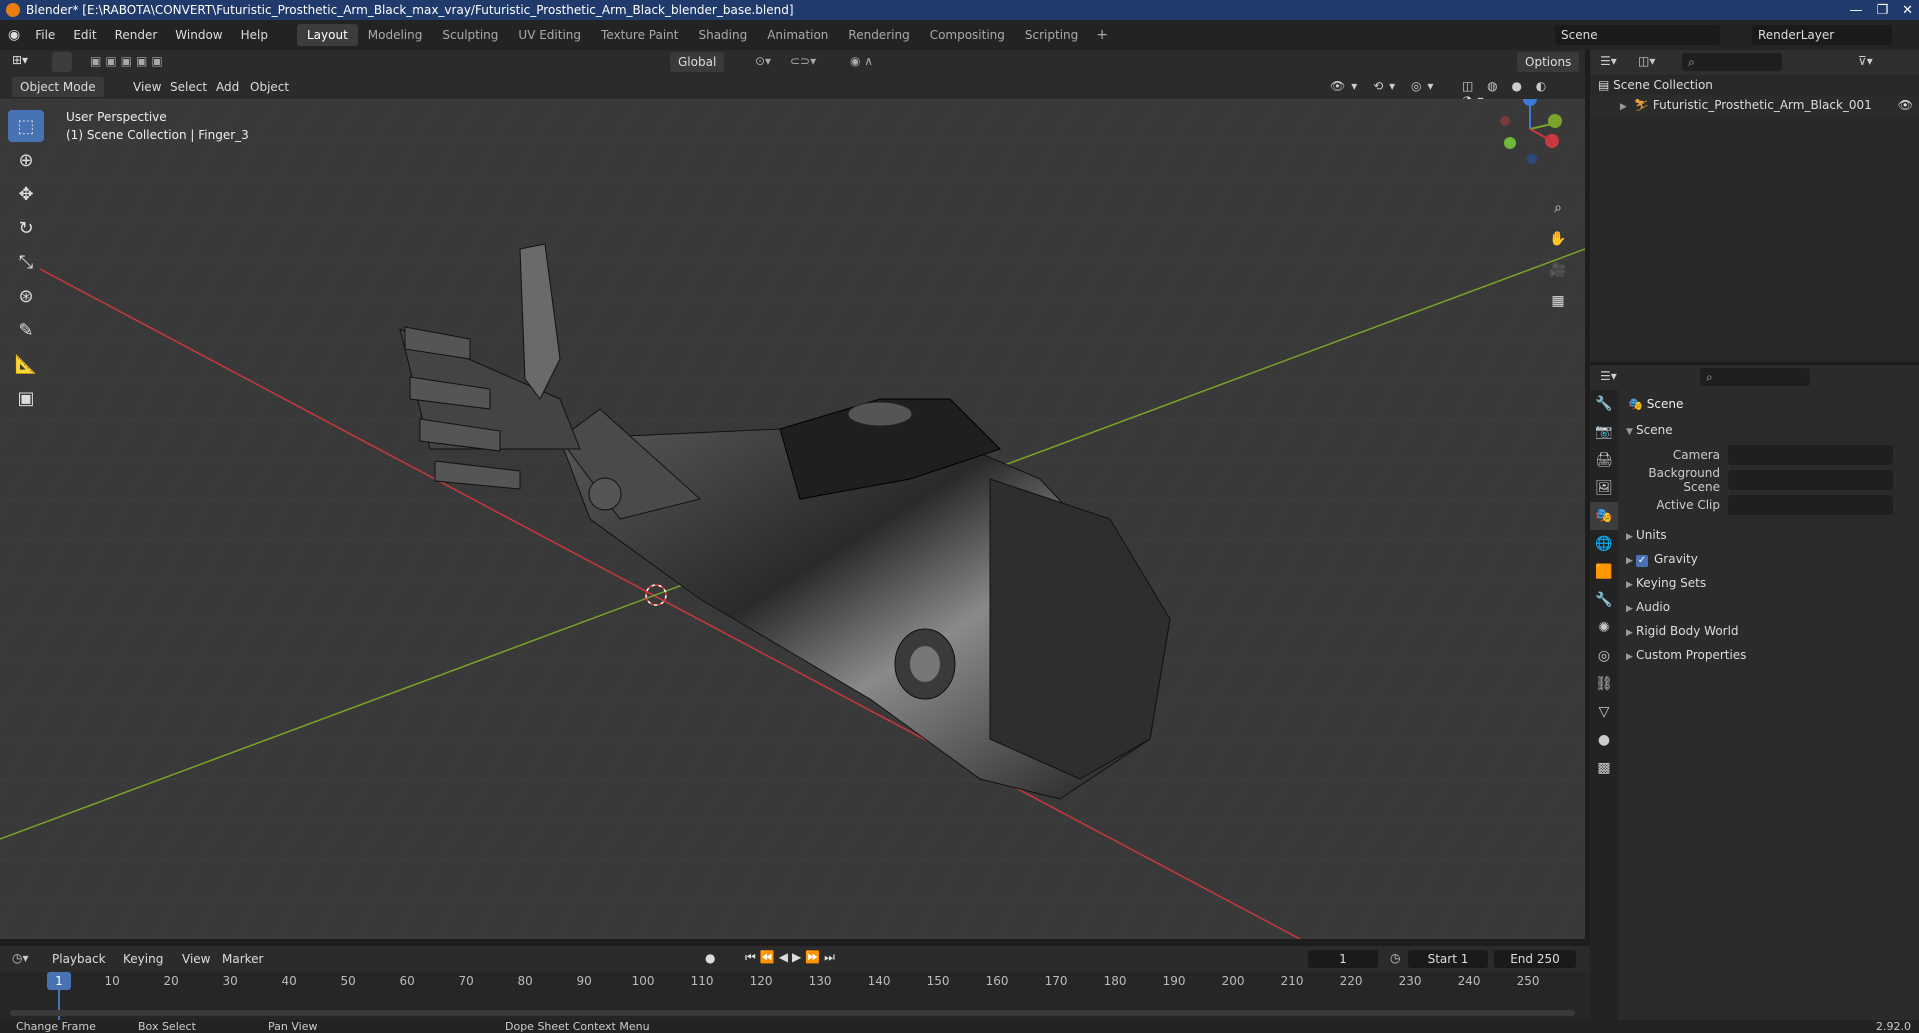 The height and width of the screenshot is (1033, 1919). I want to click on menu-file: File, so click(45, 35).